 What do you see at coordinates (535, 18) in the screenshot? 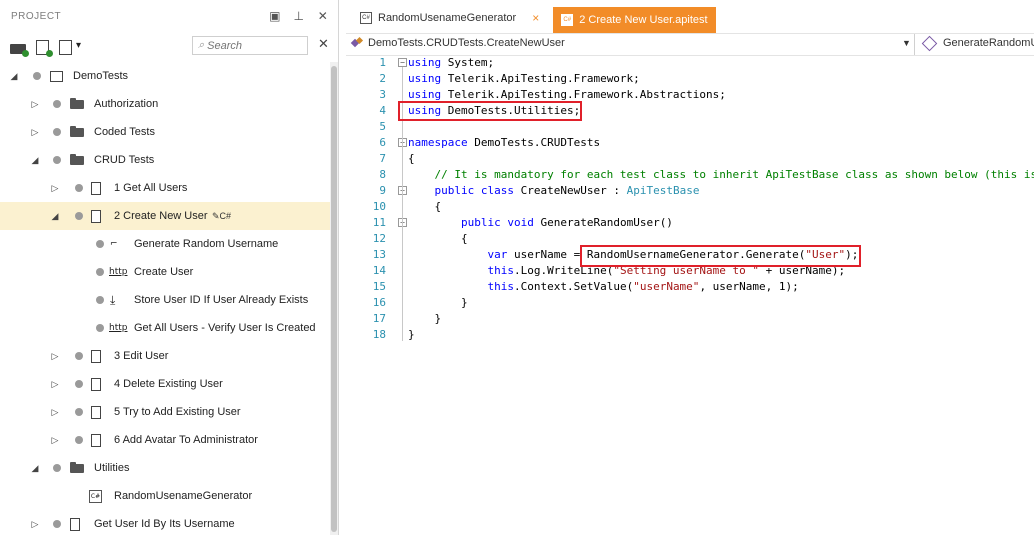
I see `close-tab-icon: ×` at bounding box center [535, 18].